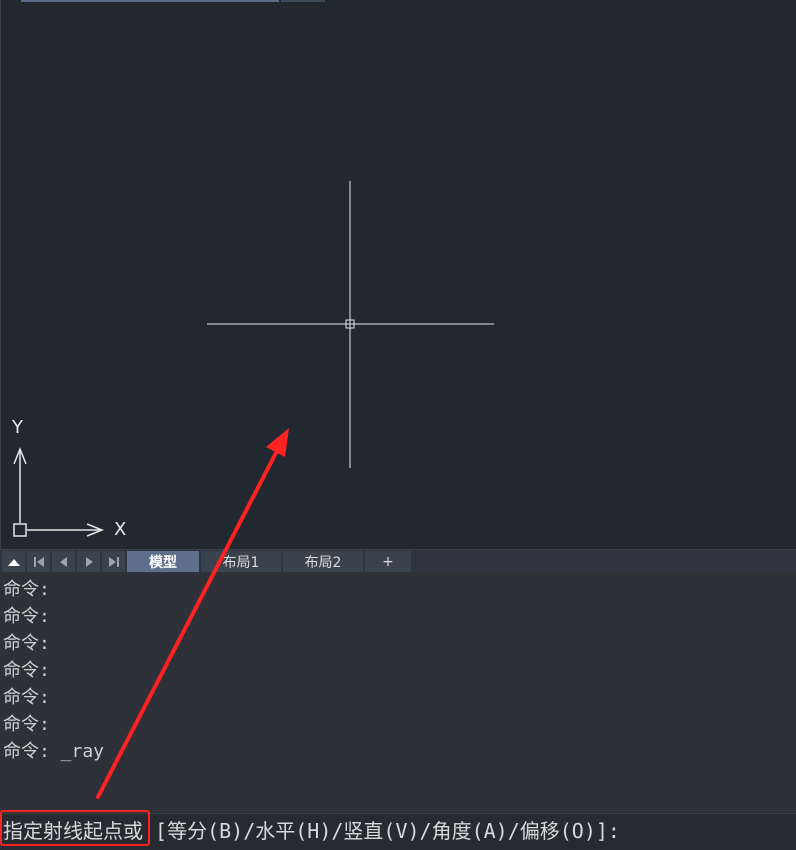  I want to click on tab-model: 模型, so click(163, 561).